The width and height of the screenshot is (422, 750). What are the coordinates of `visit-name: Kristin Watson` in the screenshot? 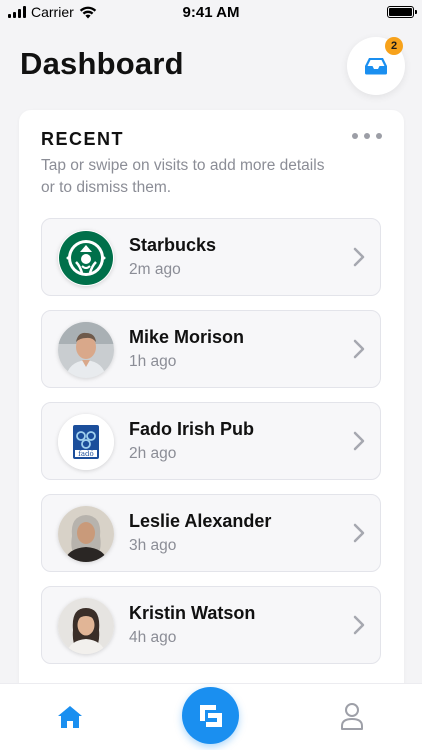 It's located at (192, 613).